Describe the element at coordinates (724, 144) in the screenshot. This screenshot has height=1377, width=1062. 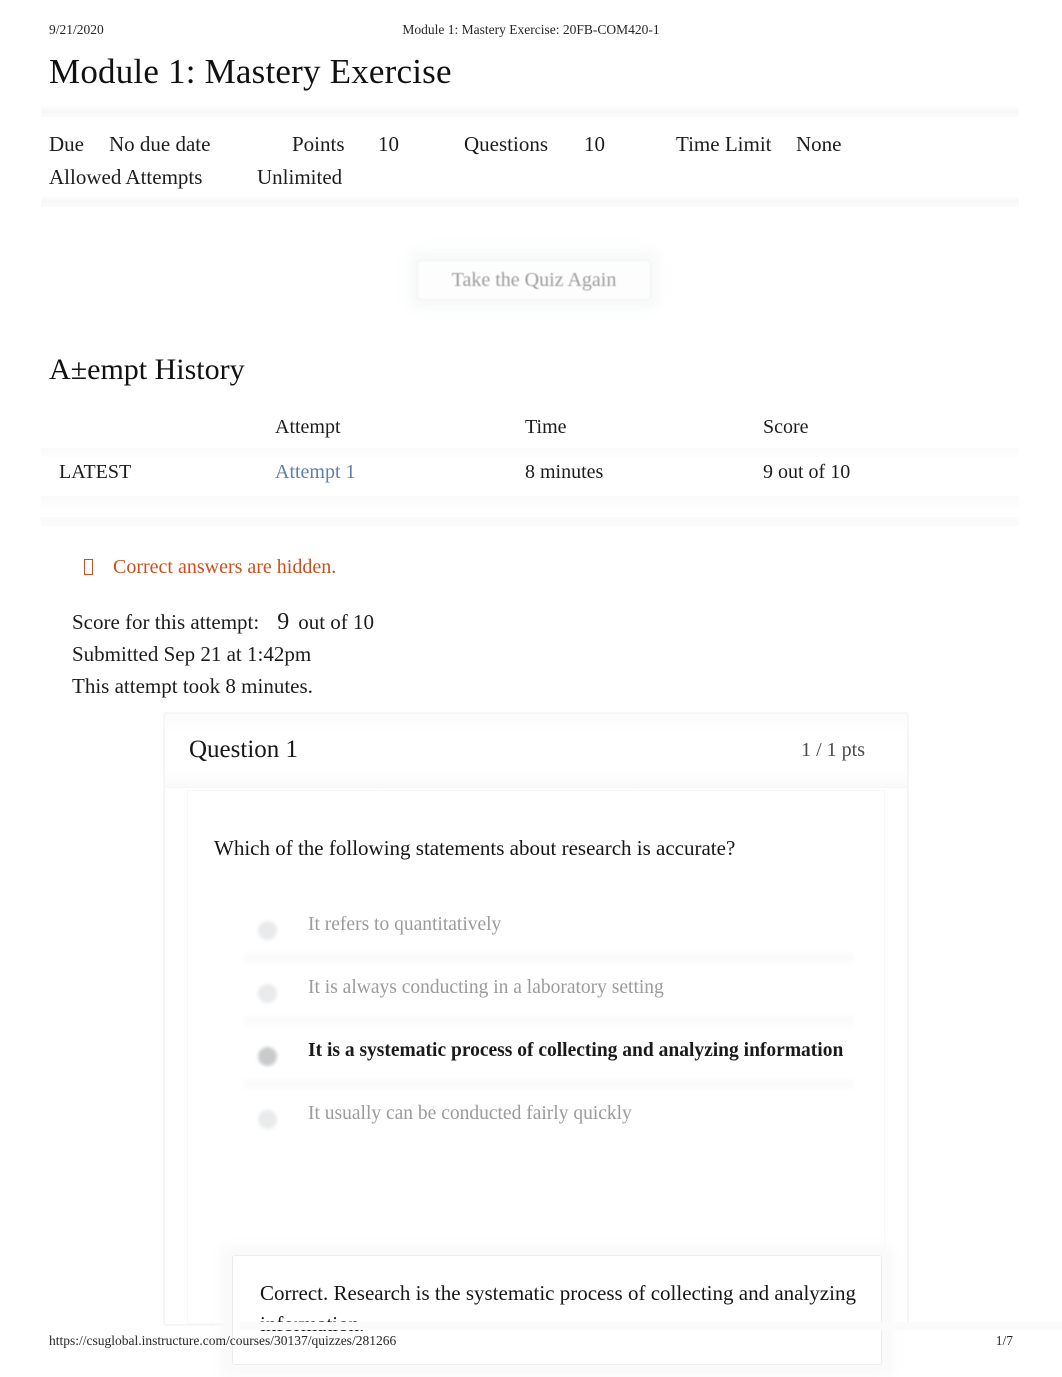
I see `time-limit-label: Time Limit` at that location.